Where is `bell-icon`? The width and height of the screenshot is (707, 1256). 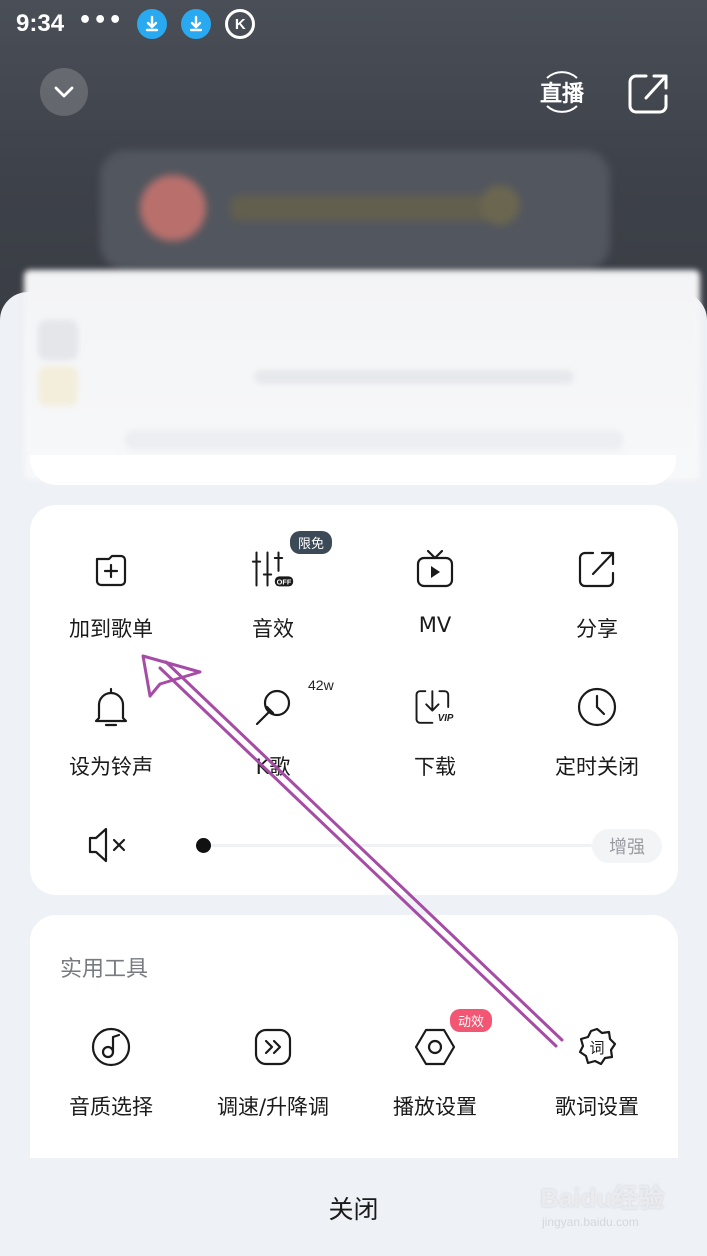 bell-icon is located at coordinates (111, 707).